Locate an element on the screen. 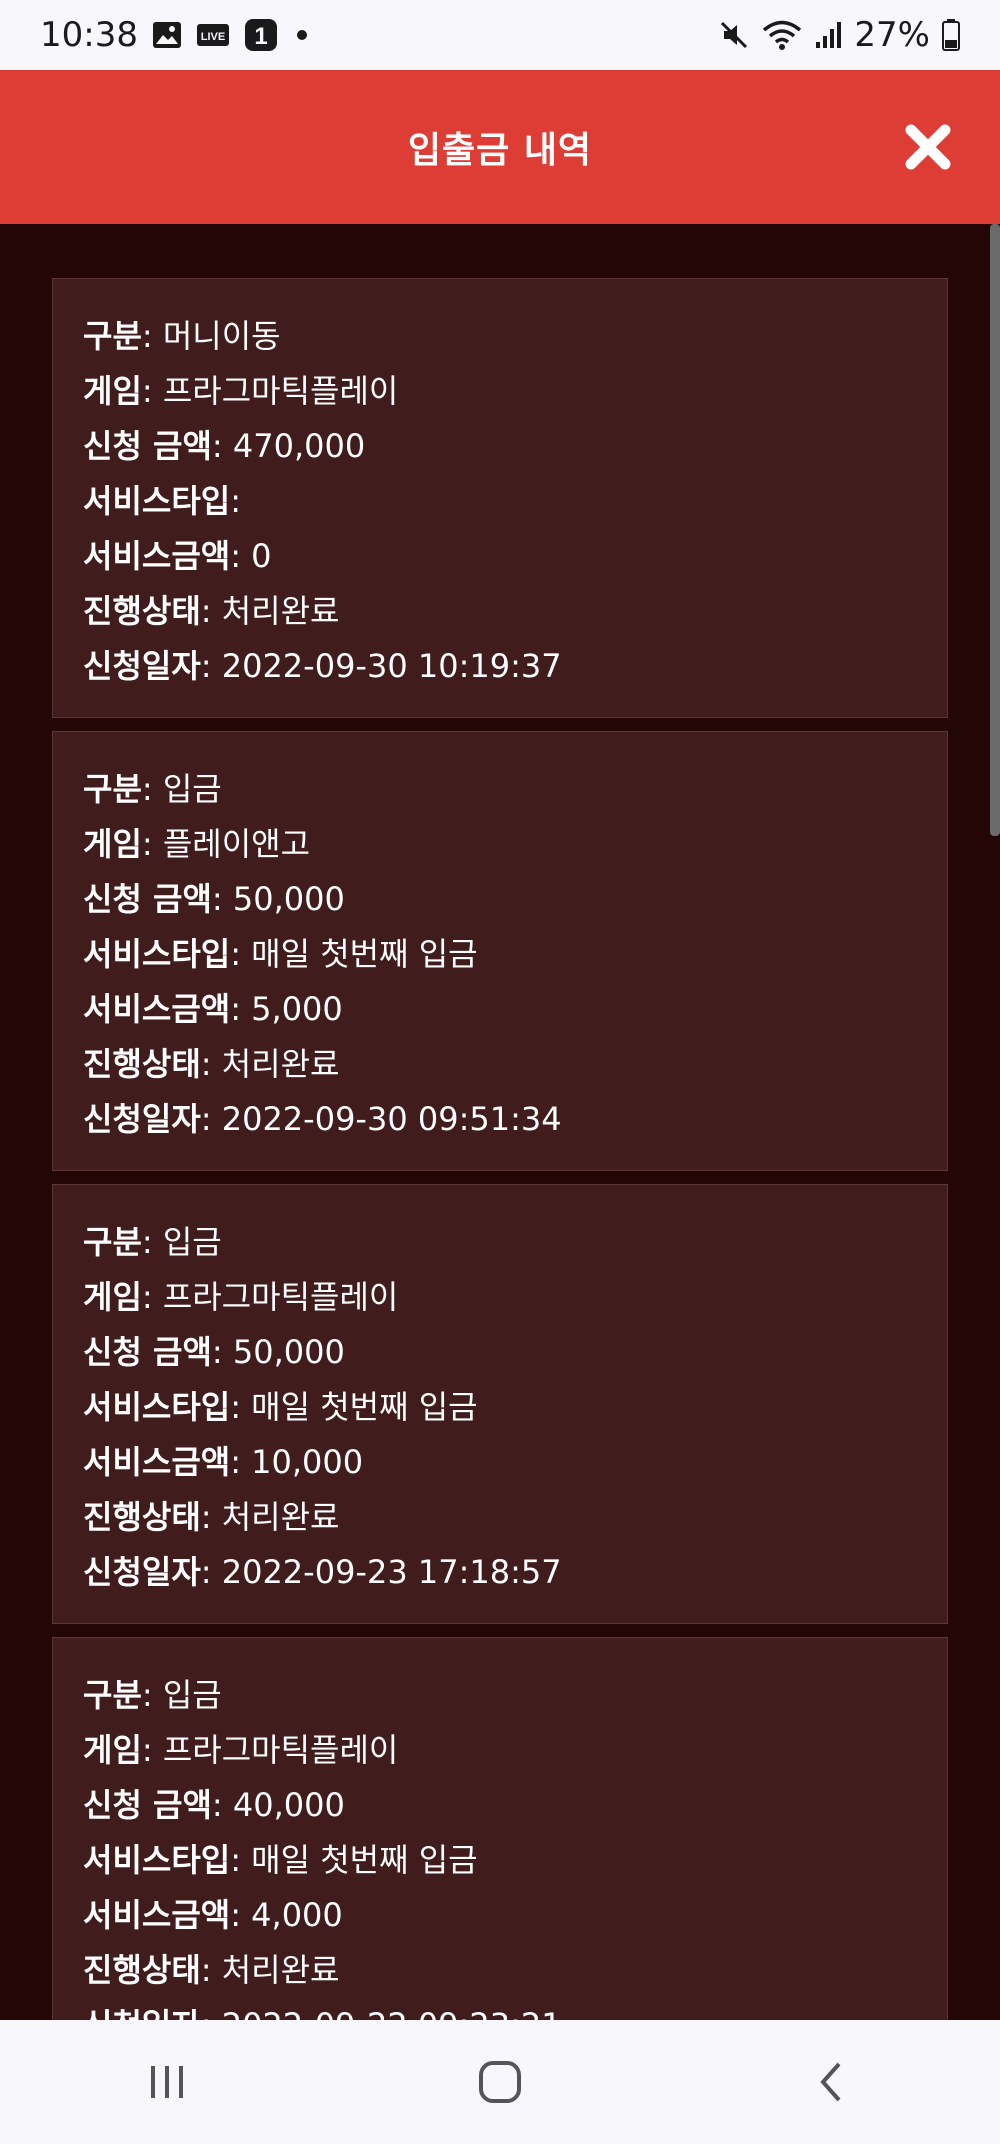 This screenshot has width=1000, height=2144. system-nav-bar is located at coordinates (500, 2082).